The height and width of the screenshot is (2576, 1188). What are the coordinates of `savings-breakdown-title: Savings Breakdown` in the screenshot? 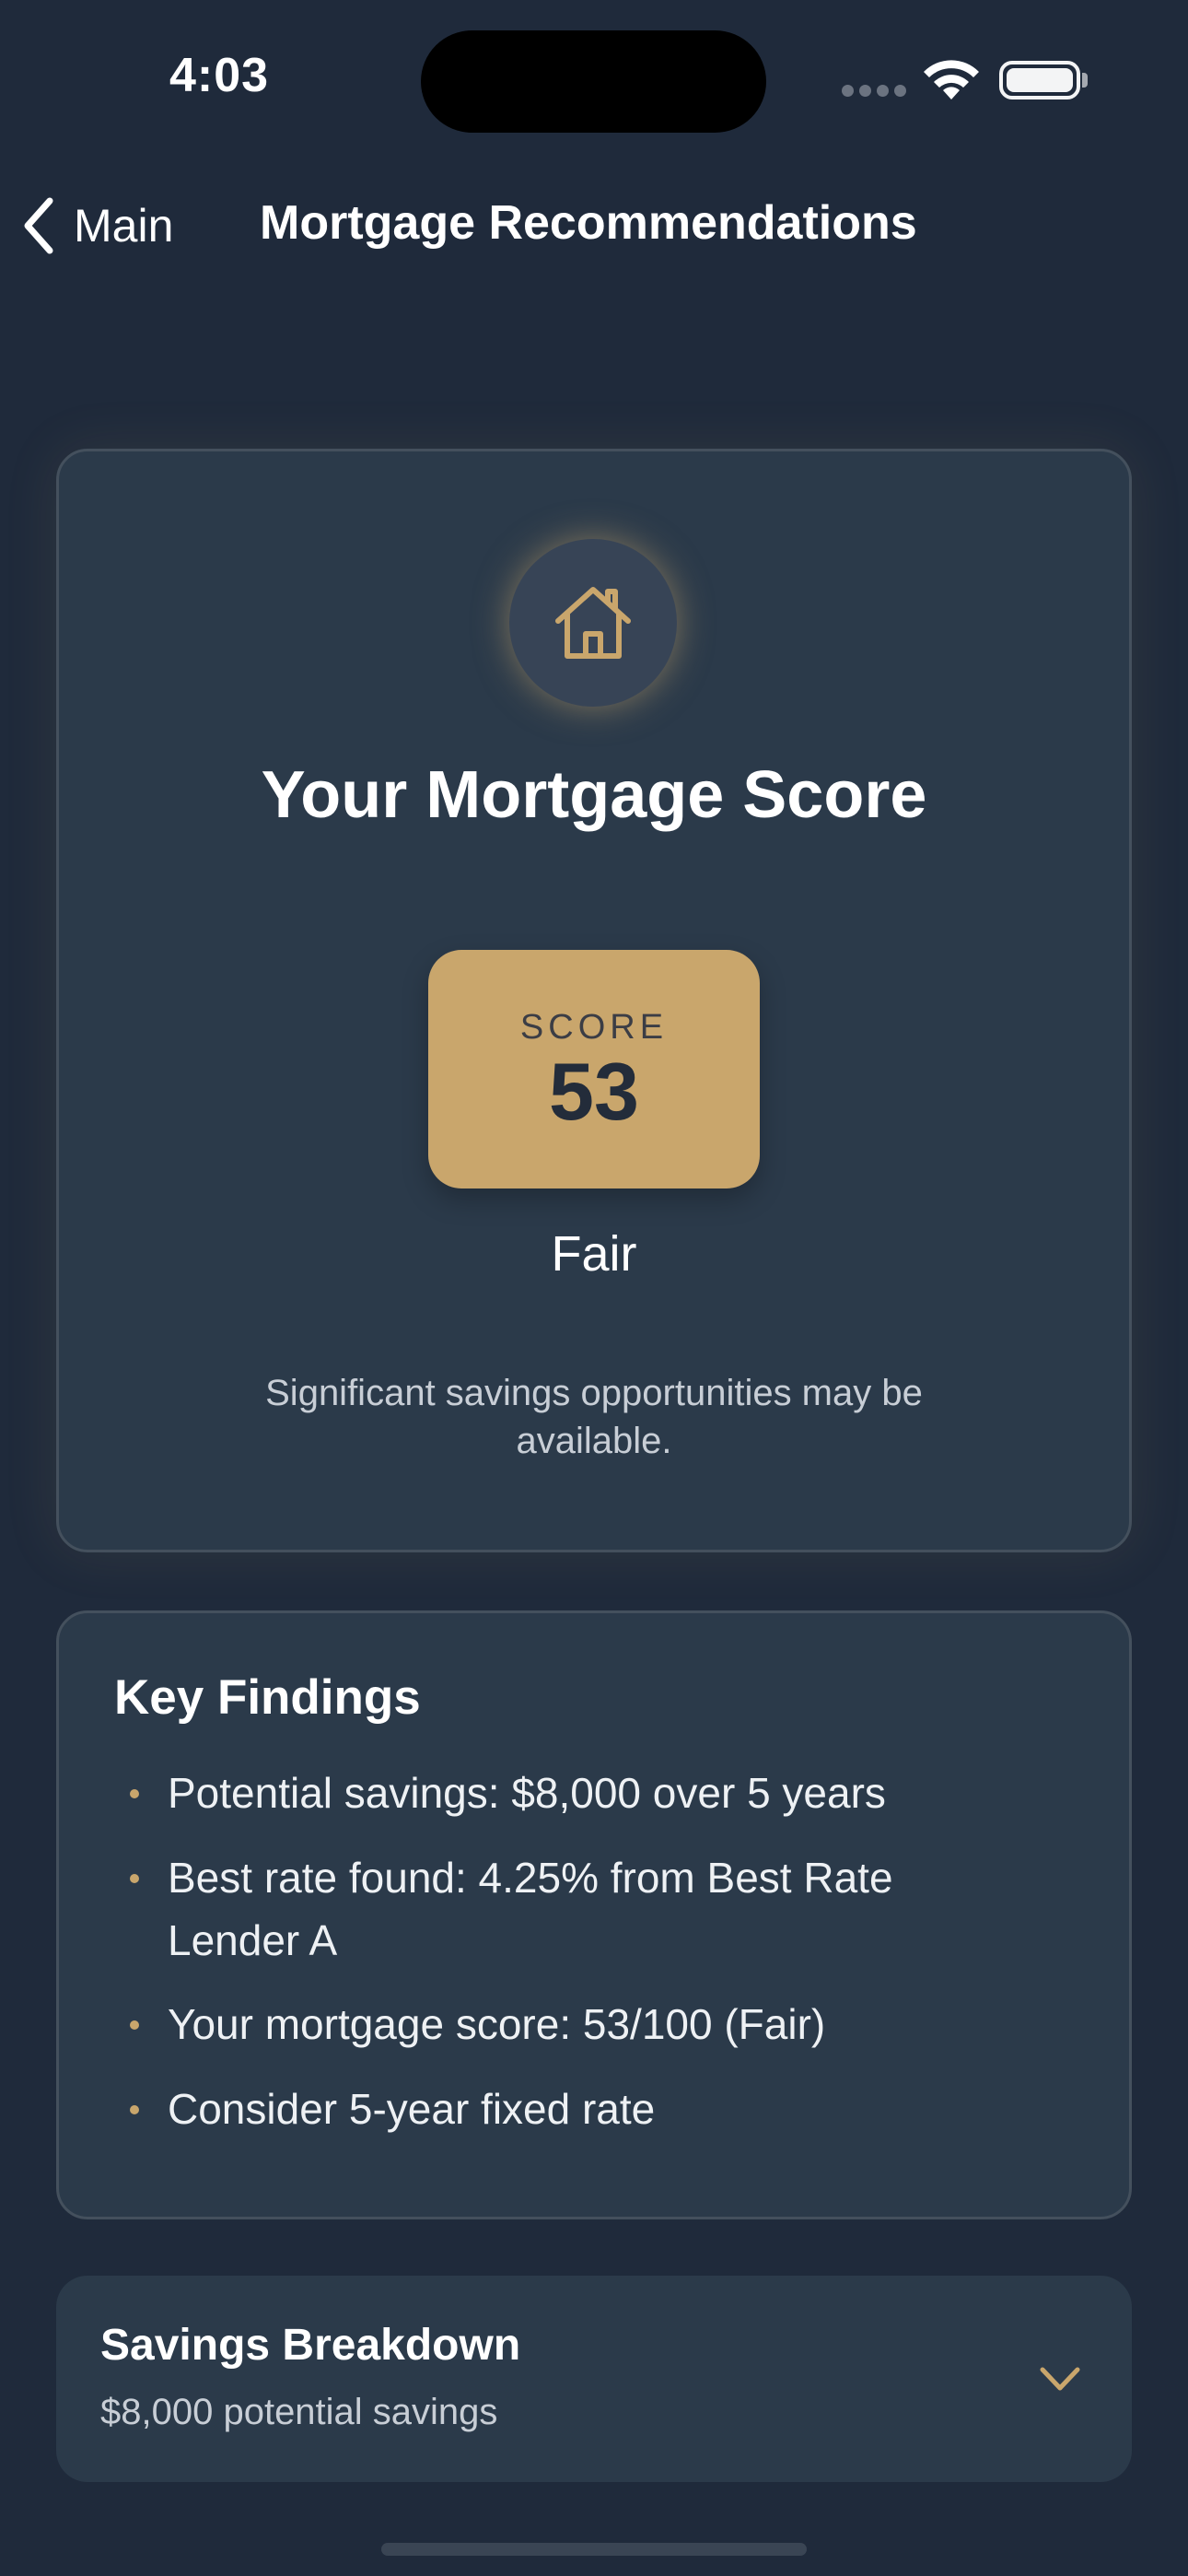 It's located at (311, 2345).